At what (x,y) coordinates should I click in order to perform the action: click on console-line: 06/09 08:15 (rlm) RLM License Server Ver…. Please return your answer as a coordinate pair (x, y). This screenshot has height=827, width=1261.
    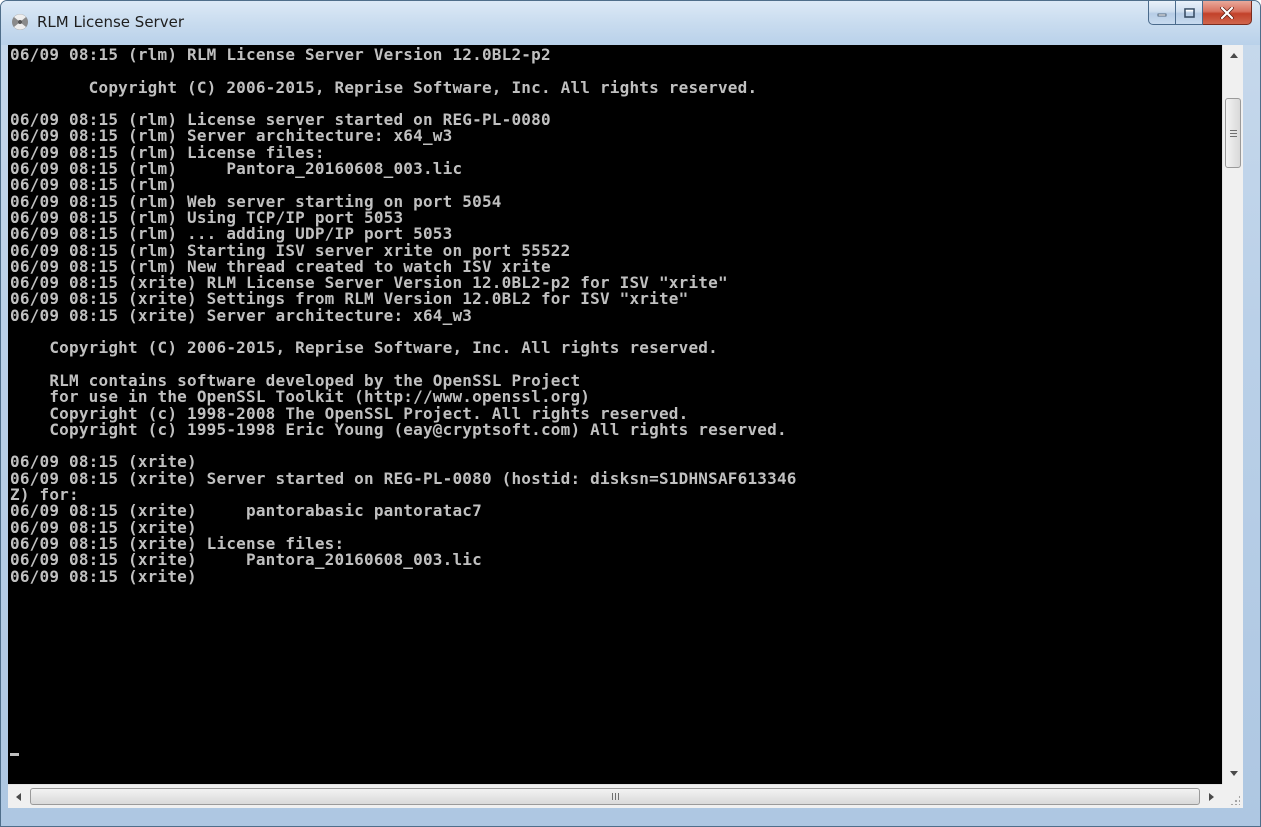
    Looking at the image, I should click on (280, 54).